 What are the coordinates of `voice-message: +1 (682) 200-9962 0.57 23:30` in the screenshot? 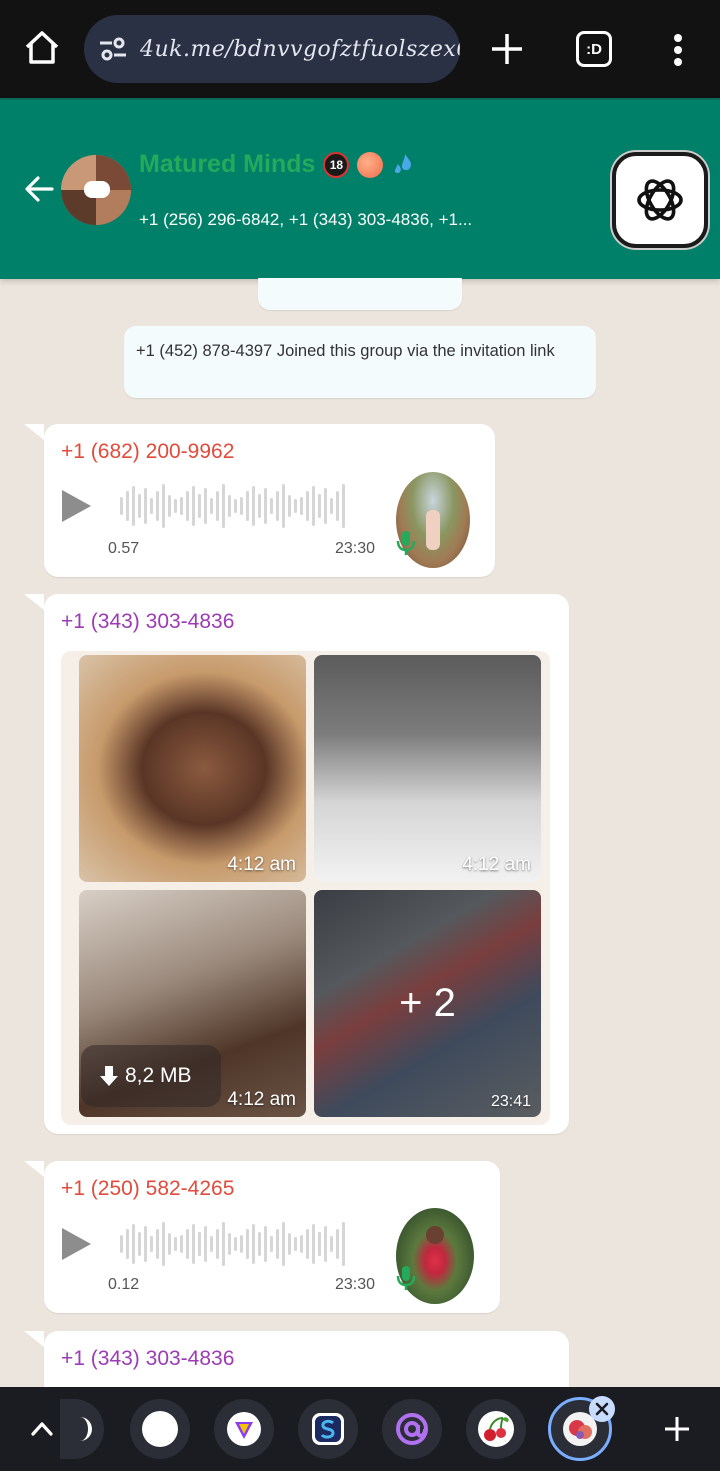 It's located at (259, 500).